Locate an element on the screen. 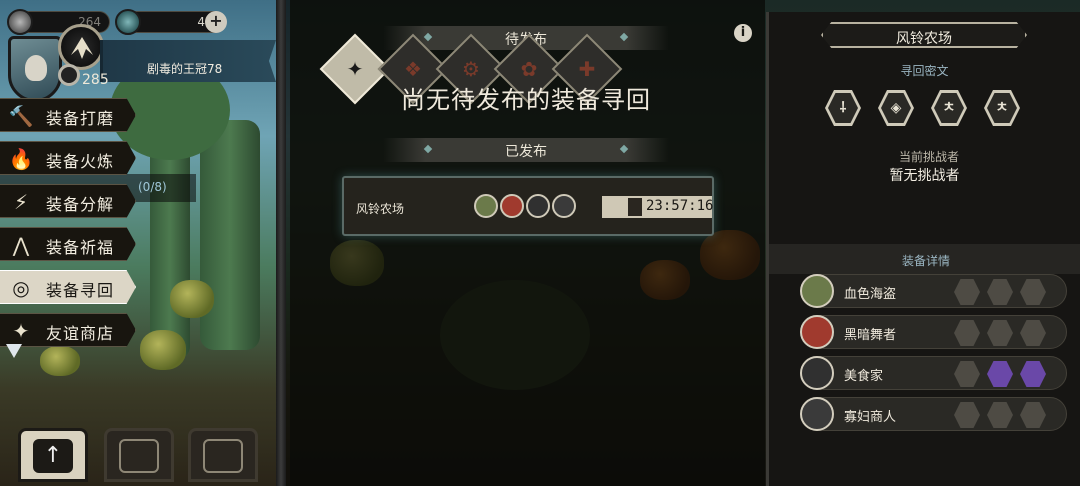 The image size is (1080, 486). empty-pending-message: 尚无待发布的装备寻回 is located at coordinates (526, 100).